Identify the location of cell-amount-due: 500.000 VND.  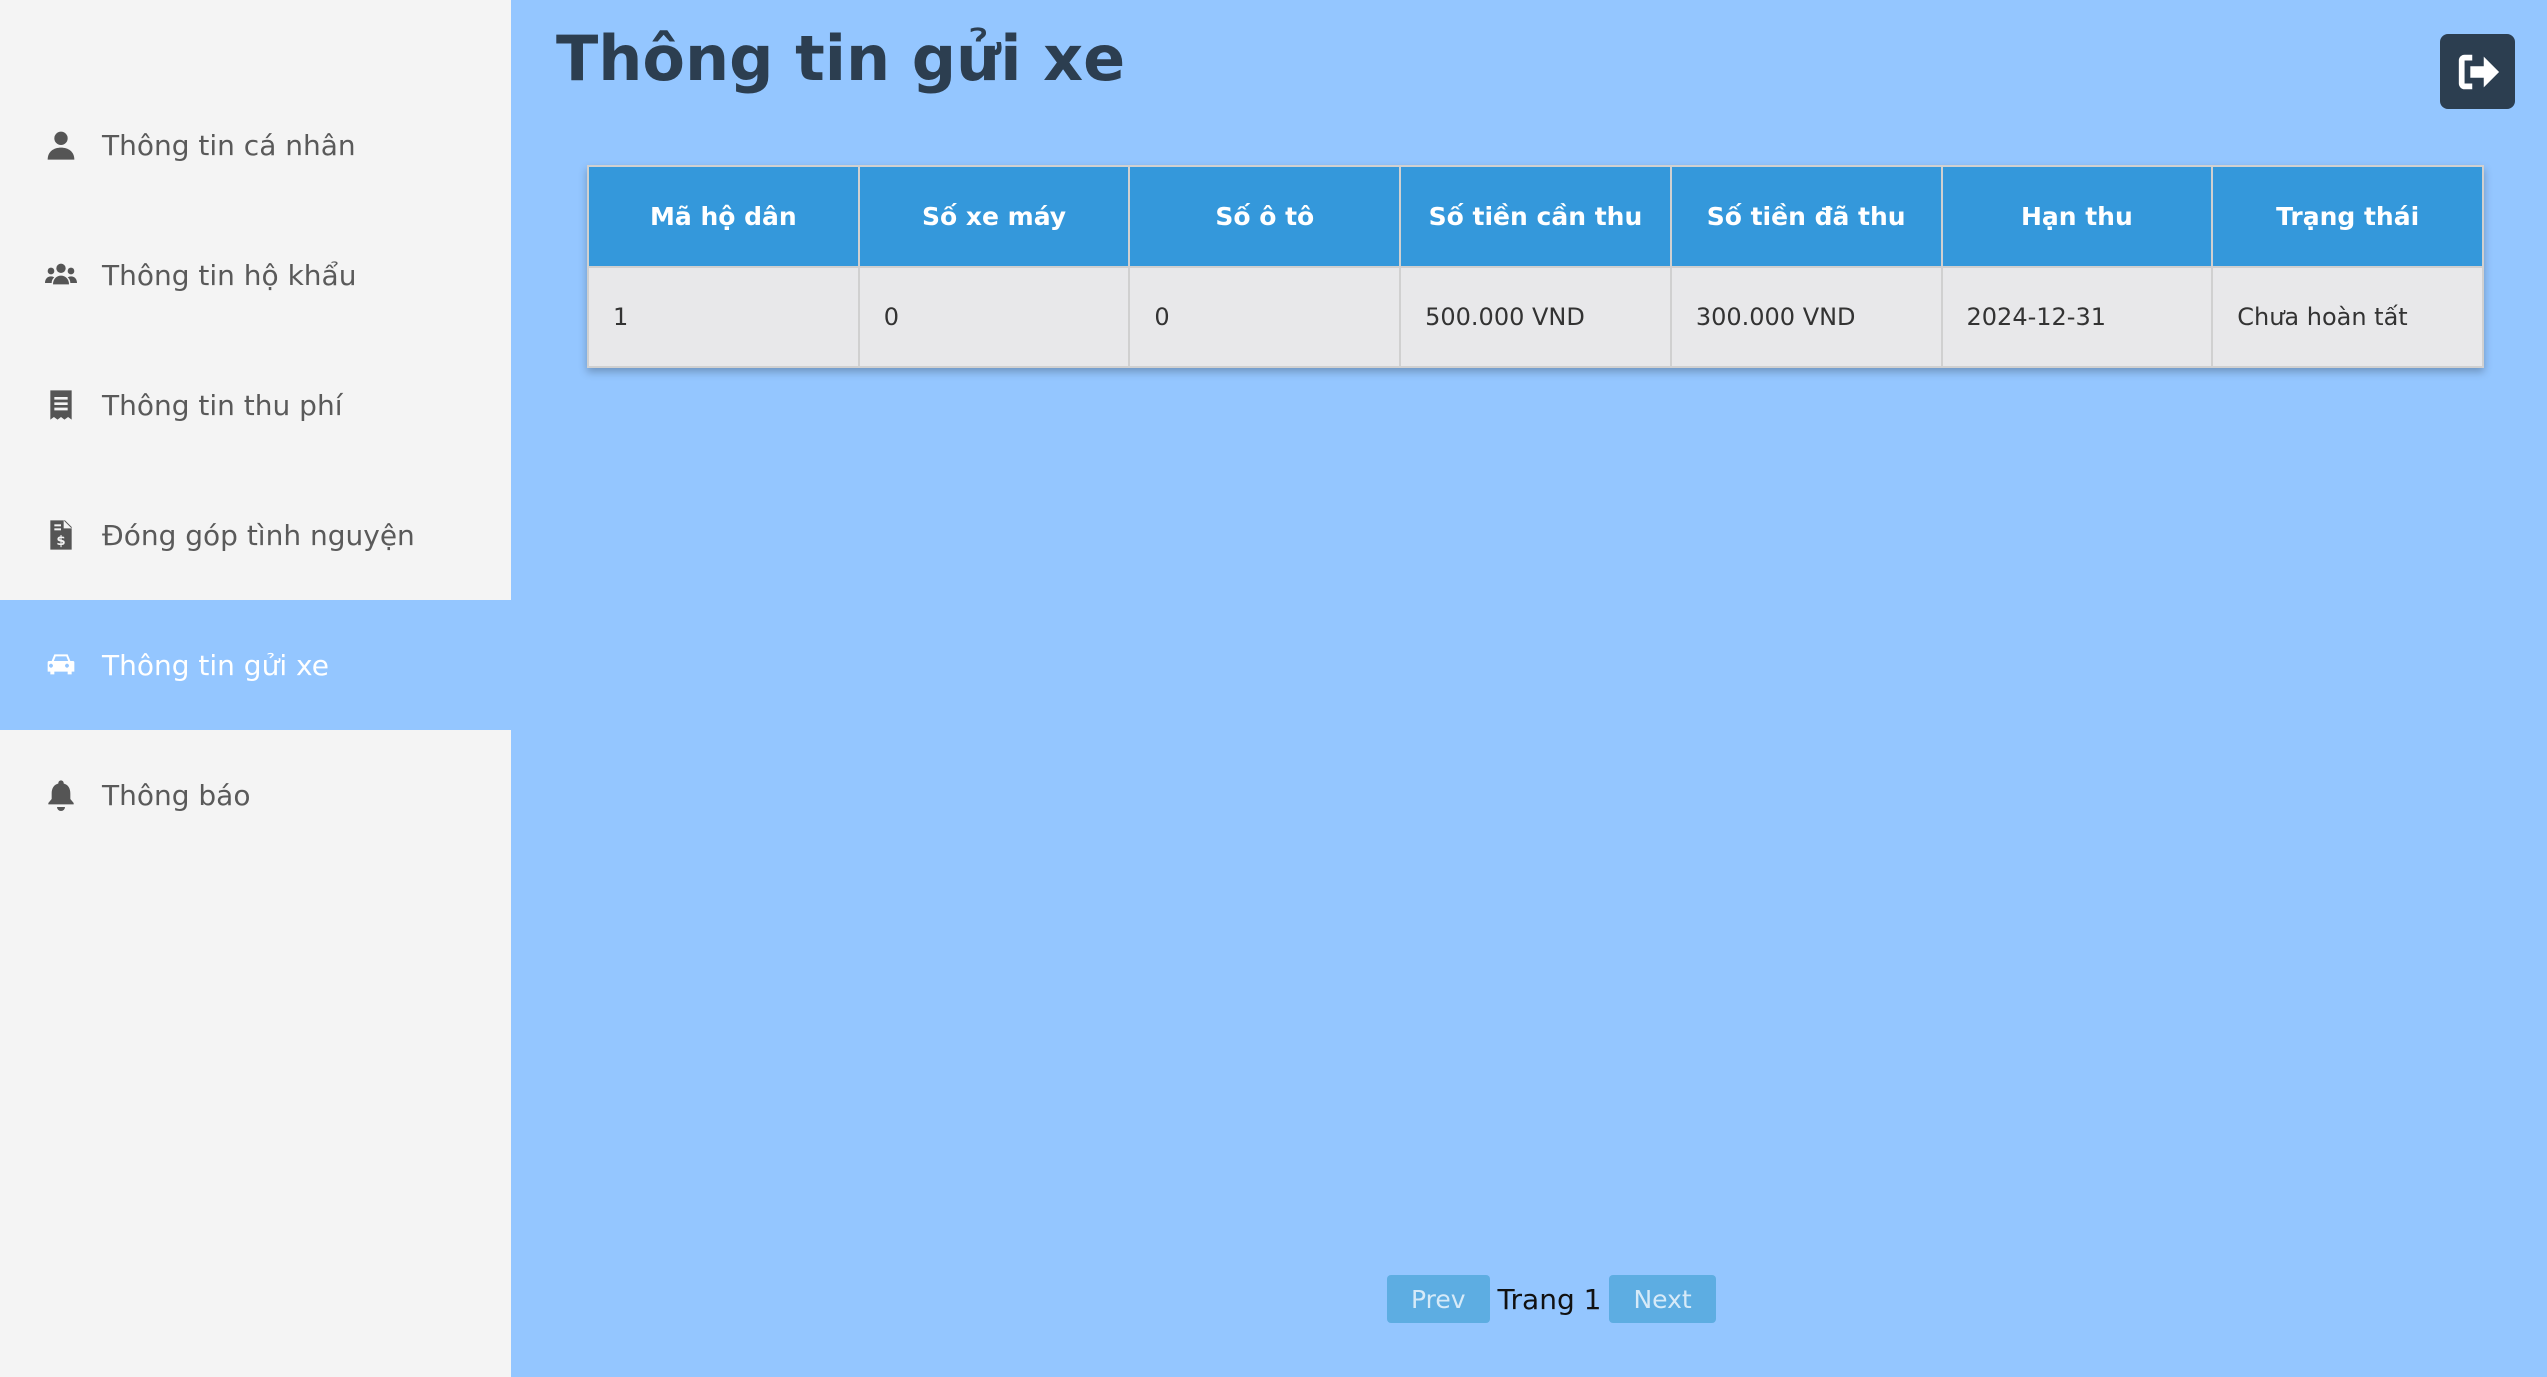
(1535, 317).